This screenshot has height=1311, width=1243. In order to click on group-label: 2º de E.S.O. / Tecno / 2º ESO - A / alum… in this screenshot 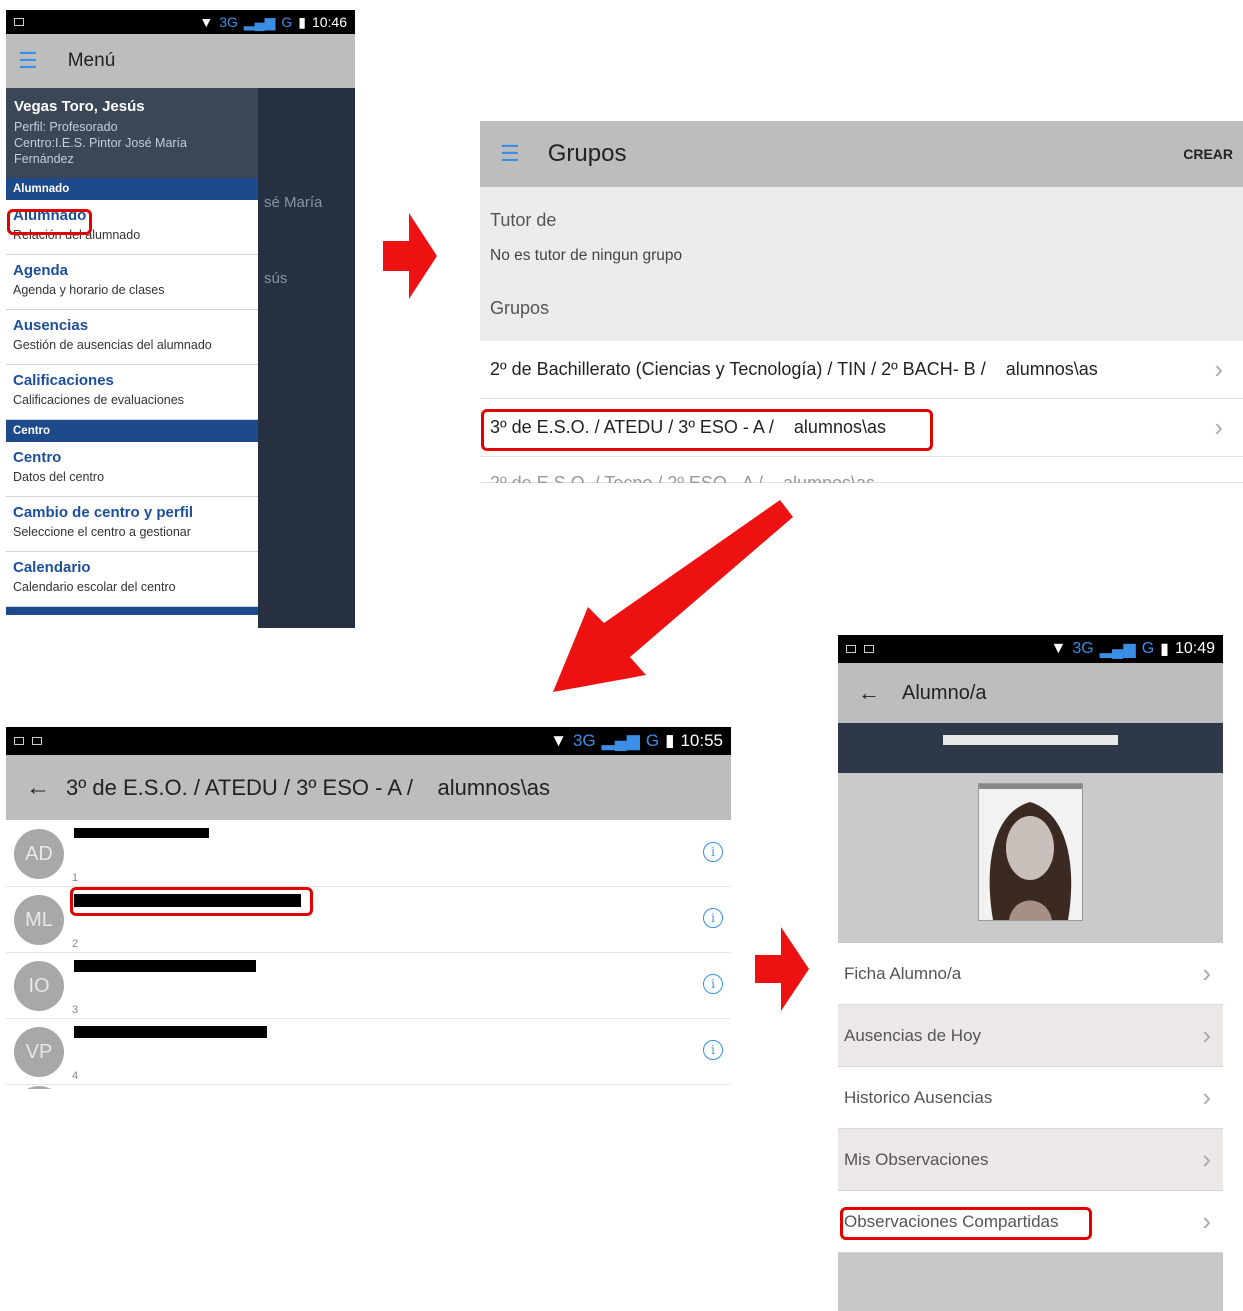, I will do `click(683, 478)`.